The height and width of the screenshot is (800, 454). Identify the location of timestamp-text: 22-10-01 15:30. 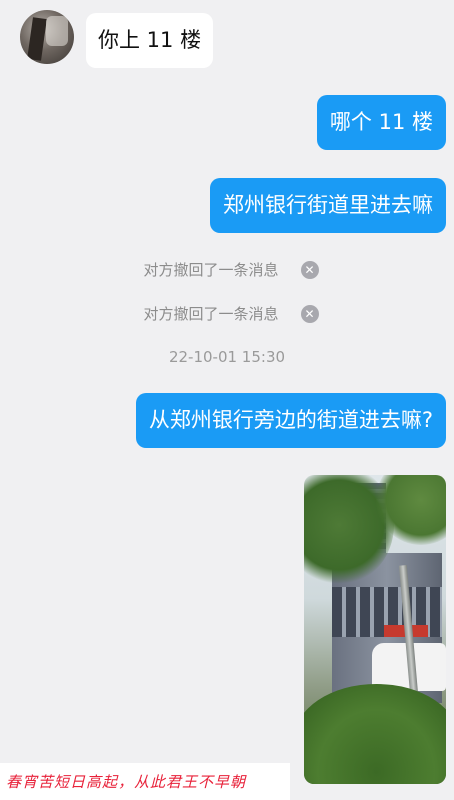
(227, 357).